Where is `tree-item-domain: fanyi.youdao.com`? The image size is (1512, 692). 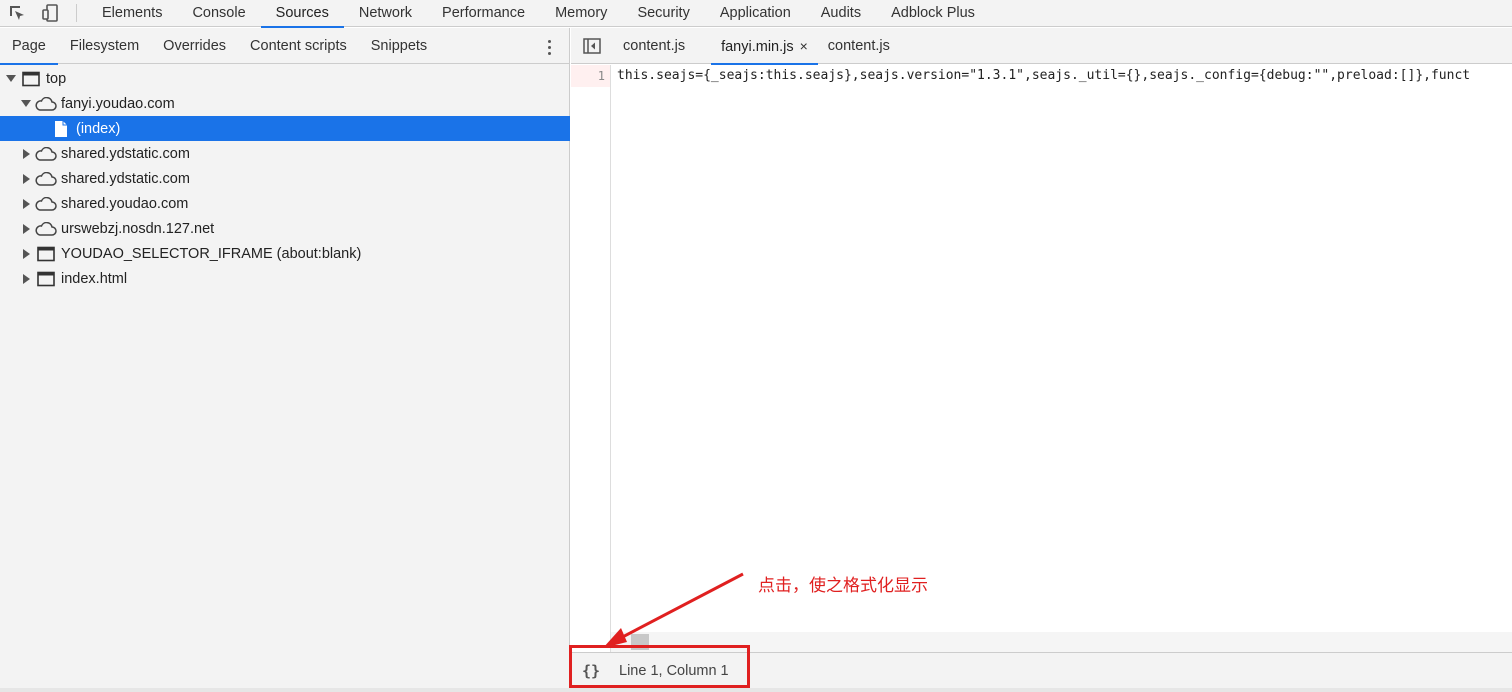 tree-item-domain: fanyi.youdao.com is located at coordinates (285, 103).